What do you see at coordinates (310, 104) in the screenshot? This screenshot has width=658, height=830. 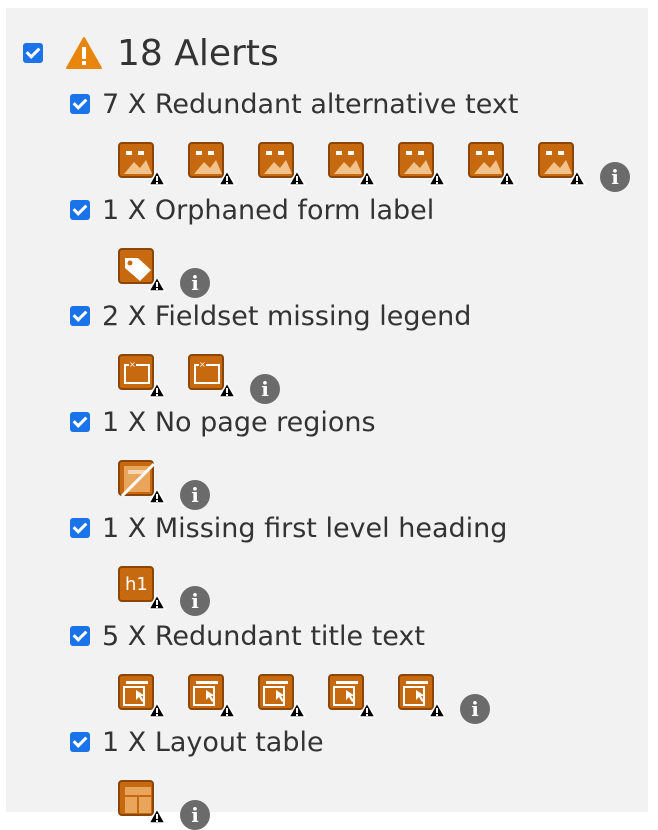 I see `group-label: 7 X Redundant alternative text` at bounding box center [310, 104].